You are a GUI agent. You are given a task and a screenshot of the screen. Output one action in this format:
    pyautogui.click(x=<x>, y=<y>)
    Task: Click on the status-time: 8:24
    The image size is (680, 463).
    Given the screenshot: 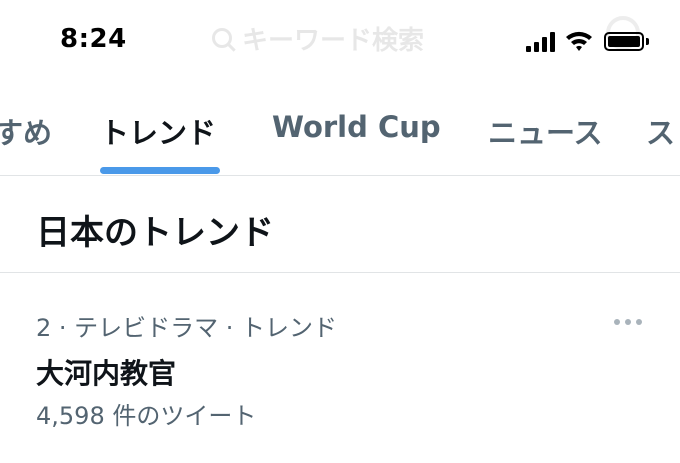 What is the action you would take?
    pyautogui.click(x=93, y=39)
    